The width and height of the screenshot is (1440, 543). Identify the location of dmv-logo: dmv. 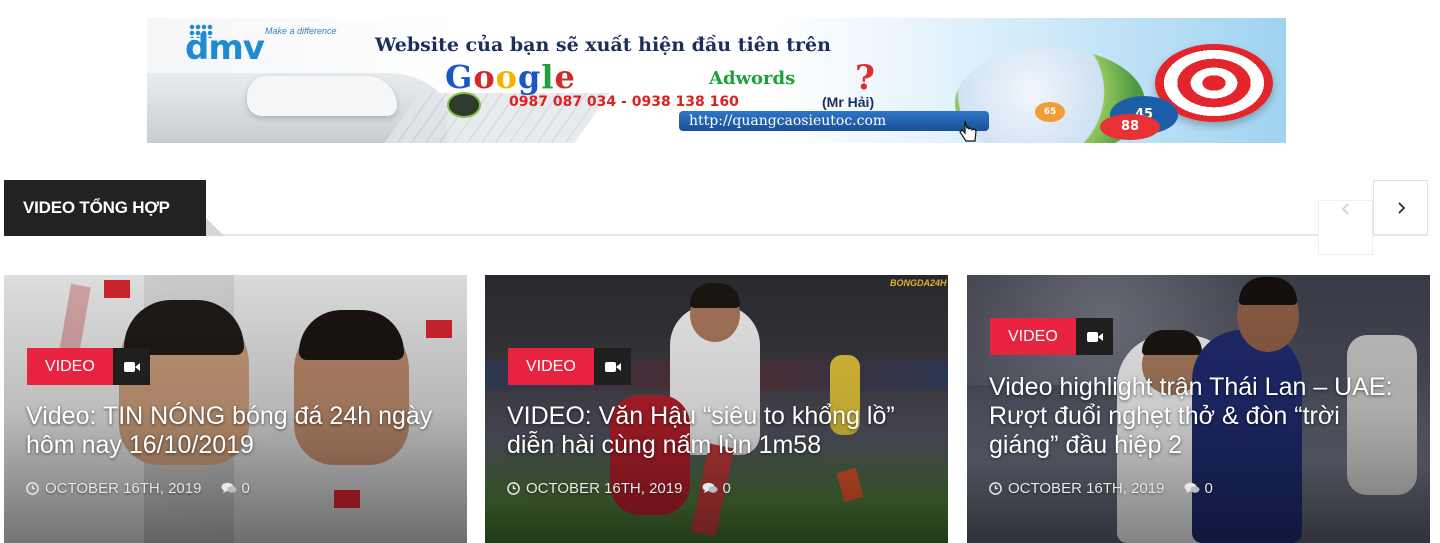
(225, 48).